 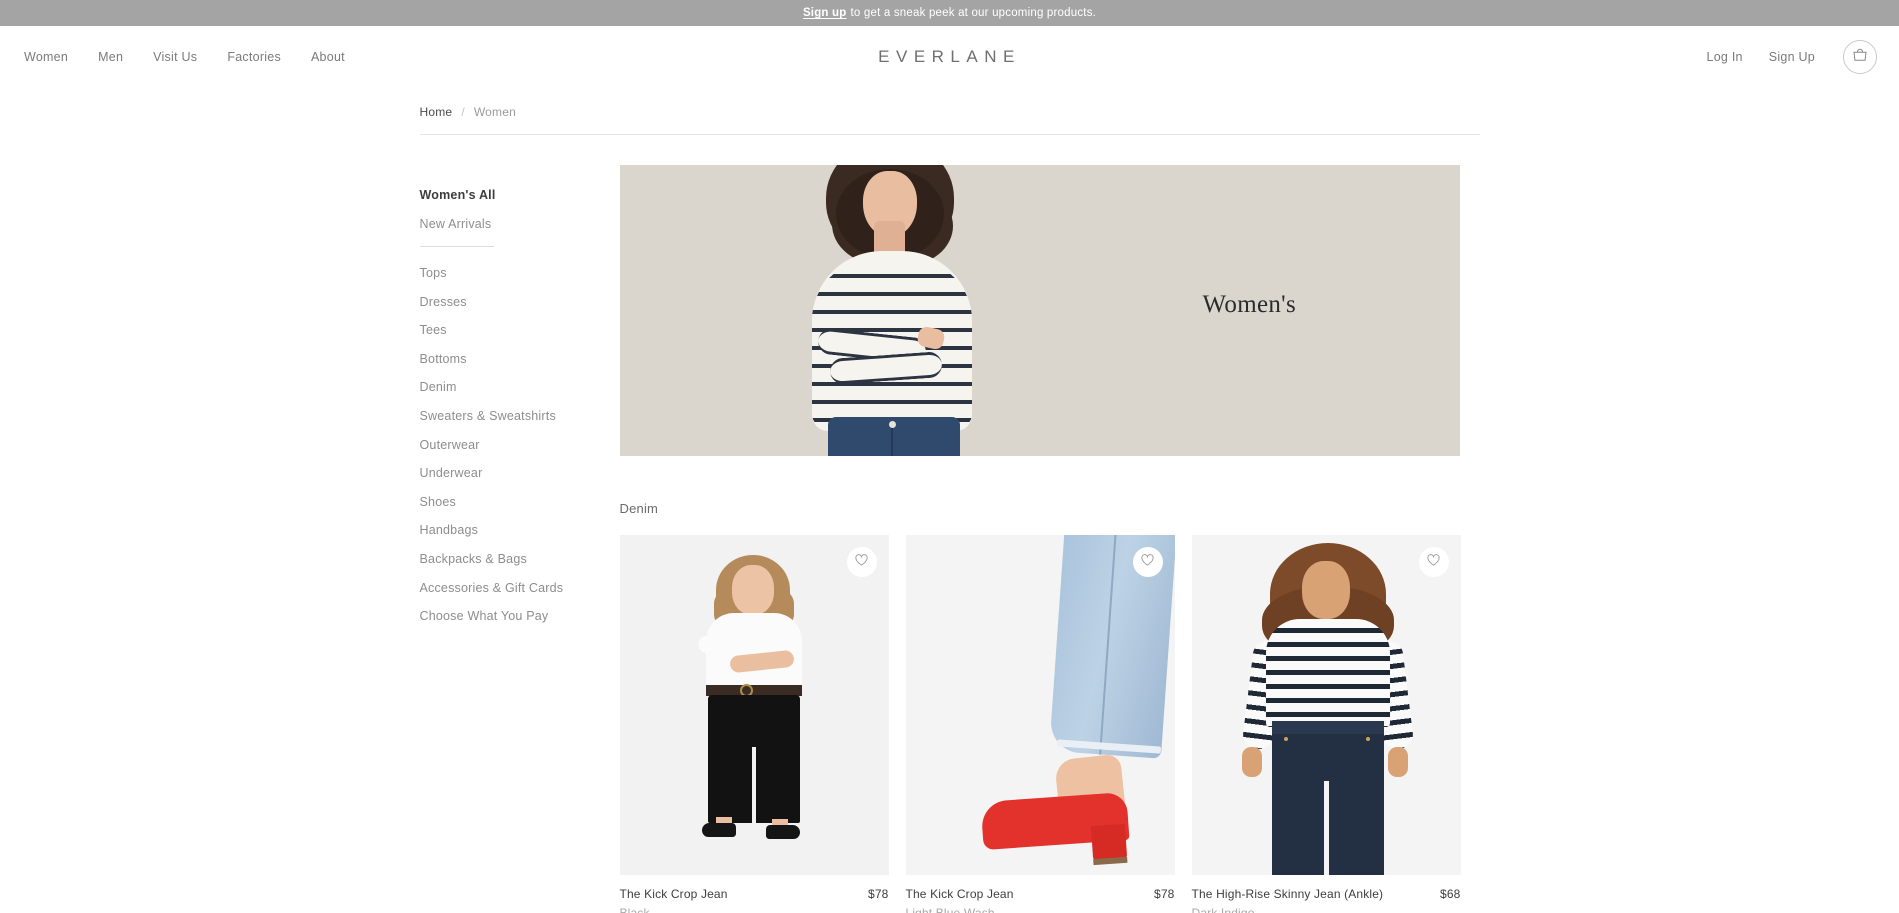 I want to click on nav-item-factories: Factories, so click(x=254, y=57).